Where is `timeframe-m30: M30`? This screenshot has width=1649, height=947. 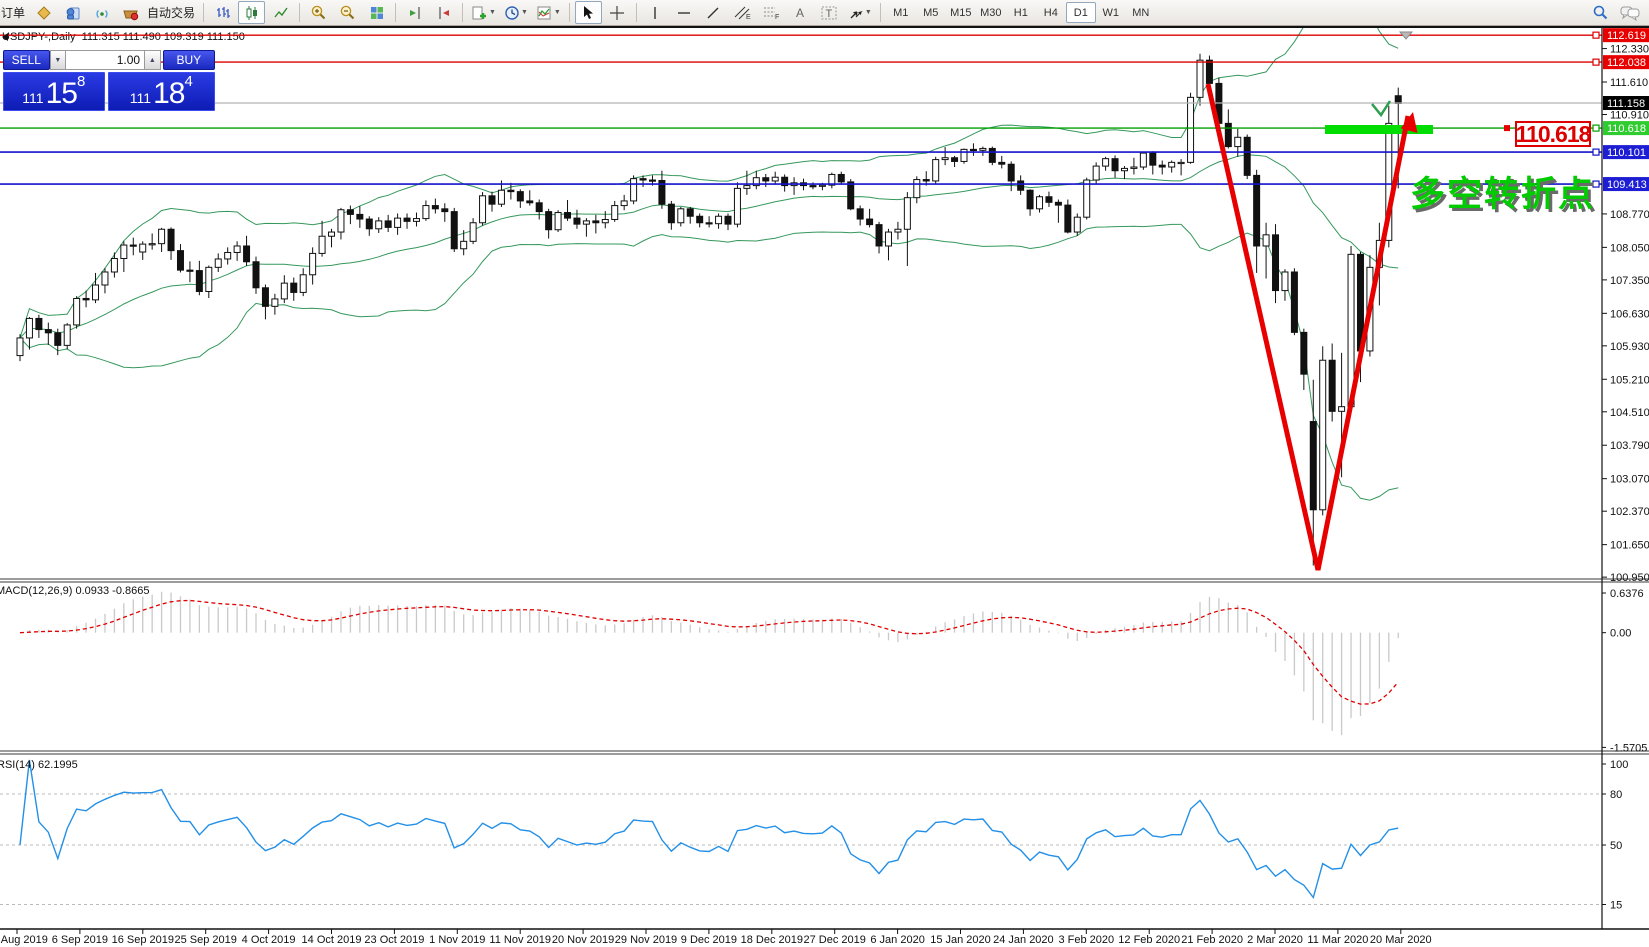 timeframe-m30: M30 is located at coordinates (991, 12).